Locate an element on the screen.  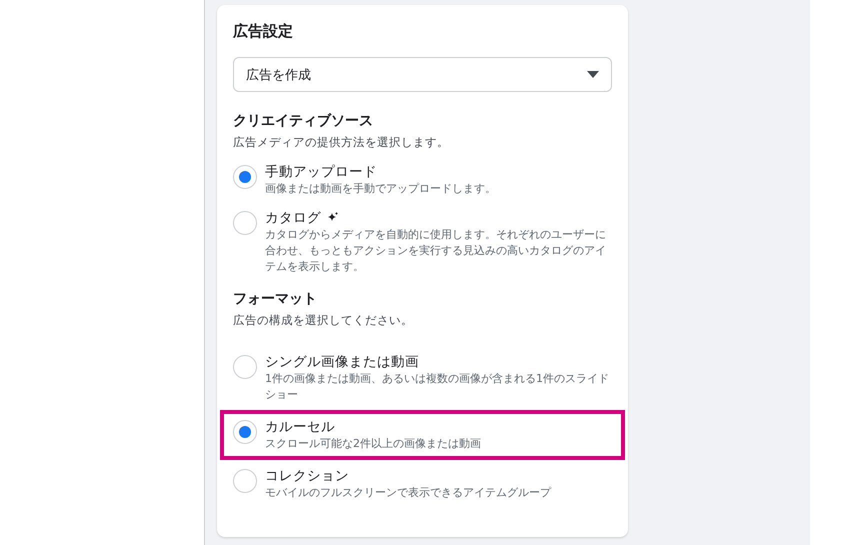
option-label: シングル画像または動画 is located at coordinates (342, 362).